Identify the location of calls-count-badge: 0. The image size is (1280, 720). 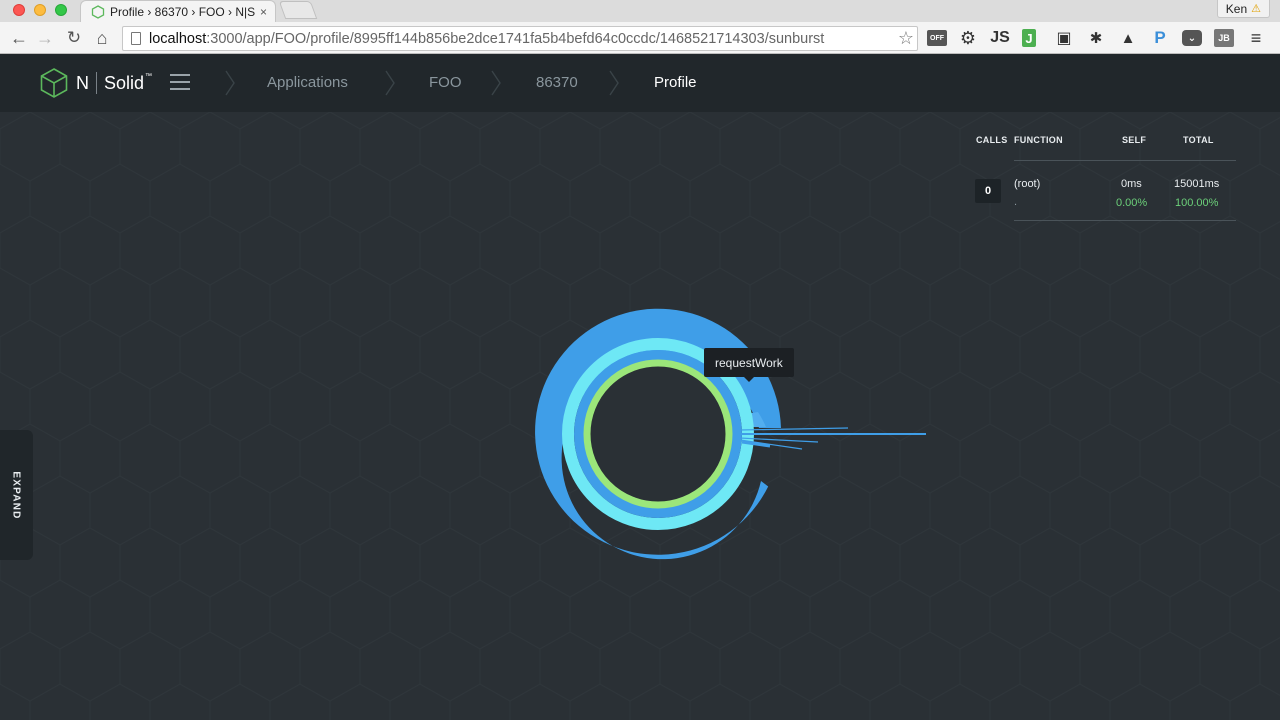
(988, 191).